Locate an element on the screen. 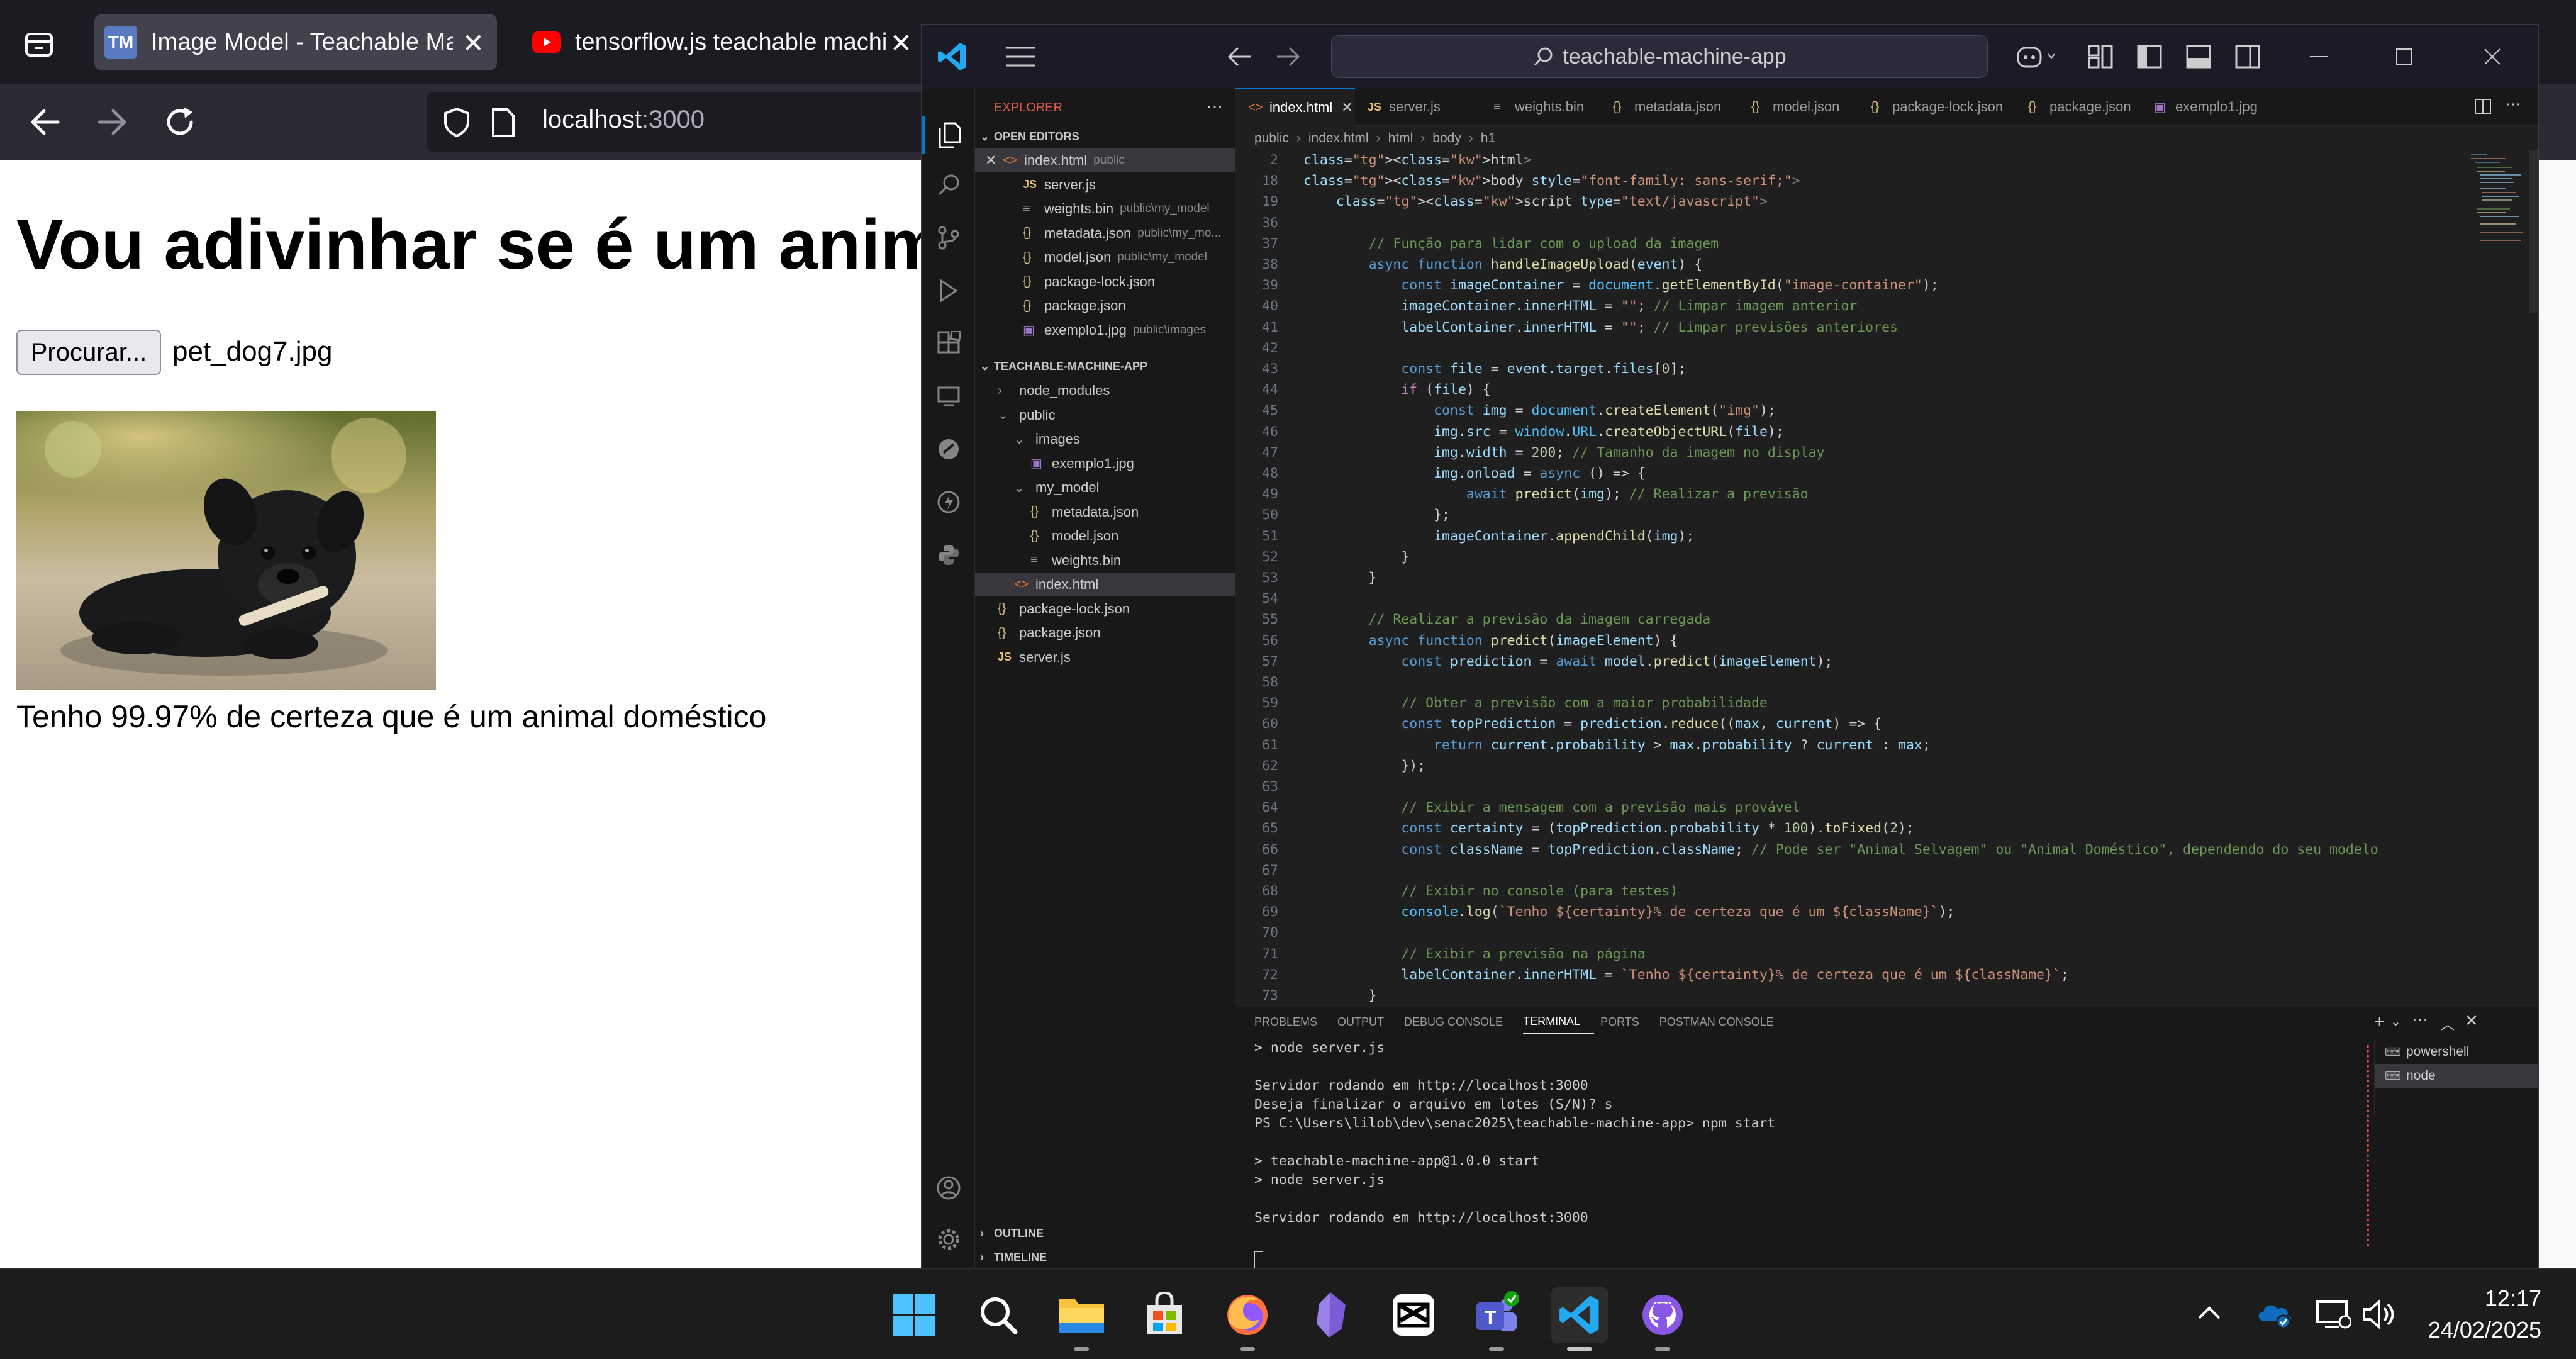 This screenshot has height=1359, width=2576. chevron-down-icon: ⌄ is located at coordinates (2395, 1021).